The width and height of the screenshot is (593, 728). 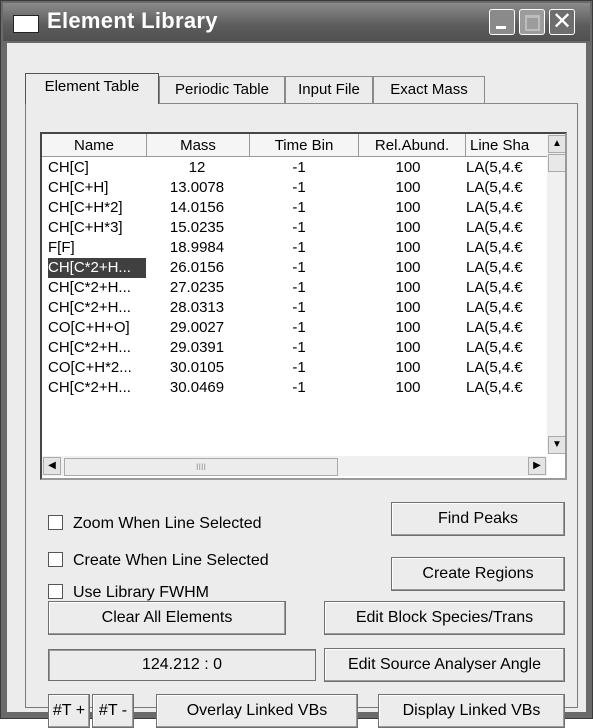 I want to click on scroll-down-icon: ▼, so click(x=556, y=445).